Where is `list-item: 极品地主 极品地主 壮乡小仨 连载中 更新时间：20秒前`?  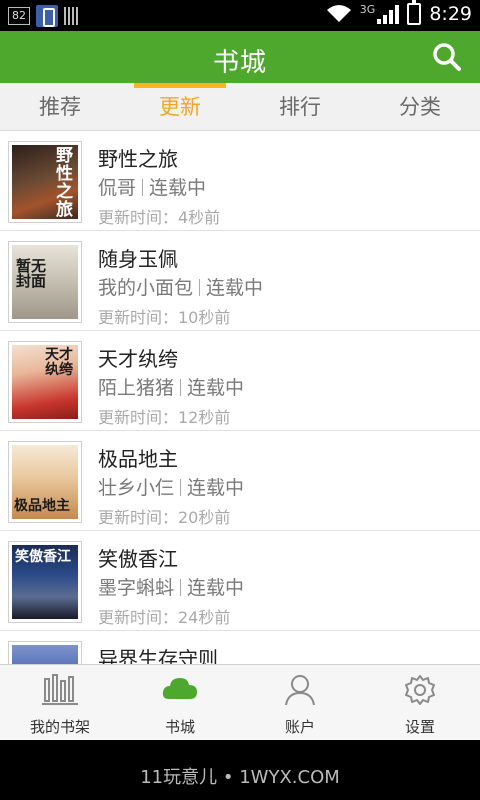 list-item: 极品地主 极品地主 壮乡小仨 连载中 更新时间：20秒前 is located at coordinates (240, 481).